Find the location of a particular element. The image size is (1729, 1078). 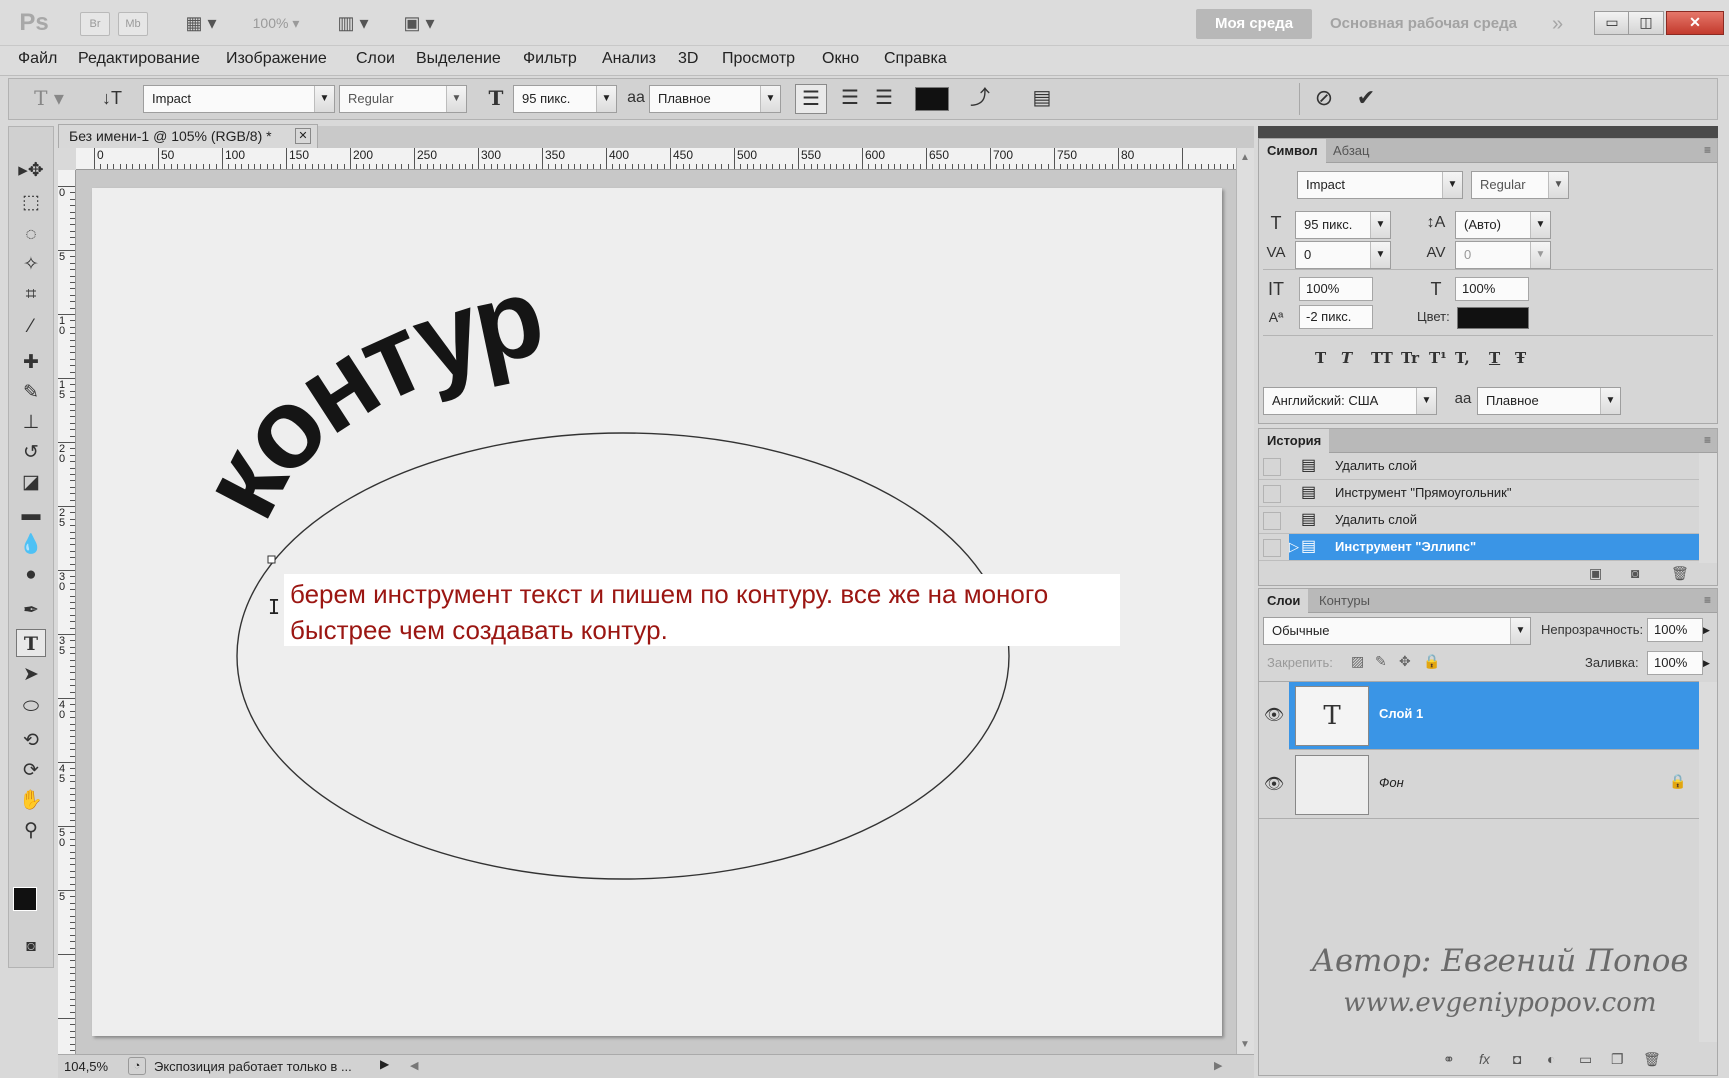

faux-bold-button: T is located at coordinates (1320, 358).